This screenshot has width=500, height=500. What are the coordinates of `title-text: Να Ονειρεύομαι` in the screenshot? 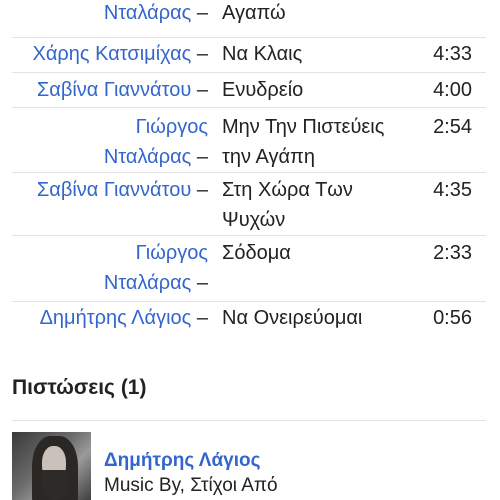 It's located at (292, 318).